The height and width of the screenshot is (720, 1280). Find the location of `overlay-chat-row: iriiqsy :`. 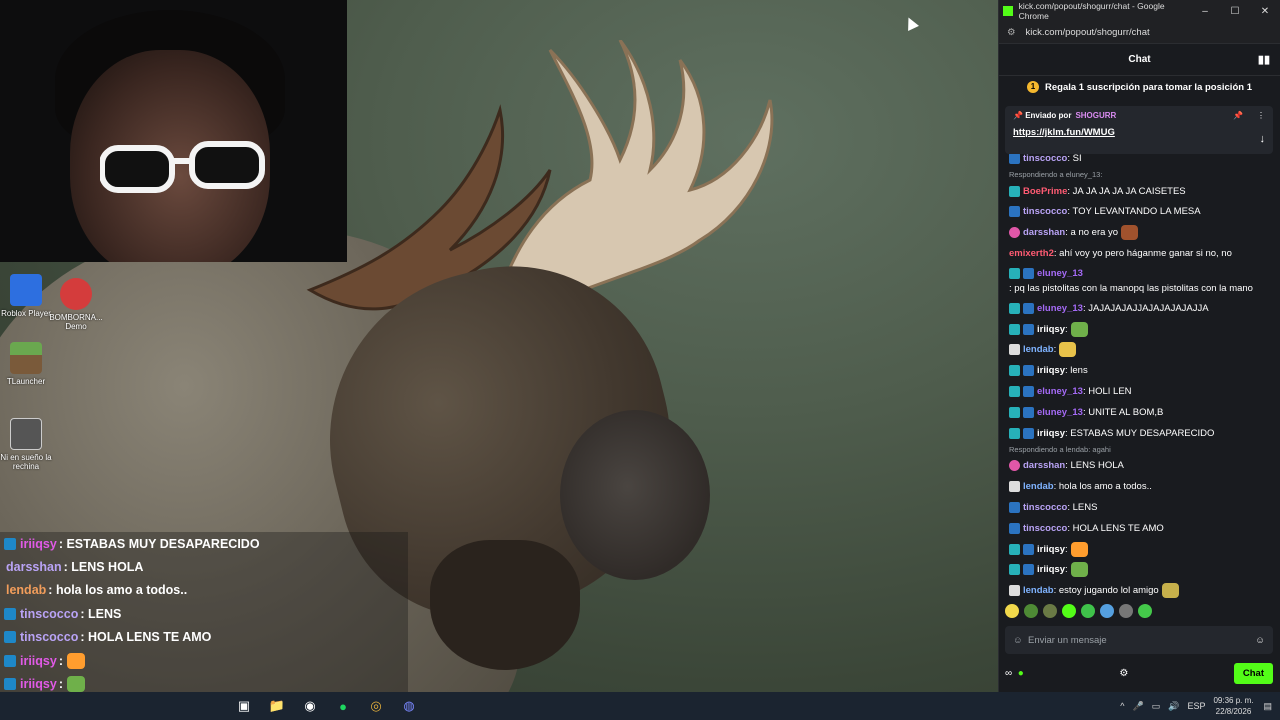

overlay-chat-row: iriiqsy : is located at coordinates (204, 660).